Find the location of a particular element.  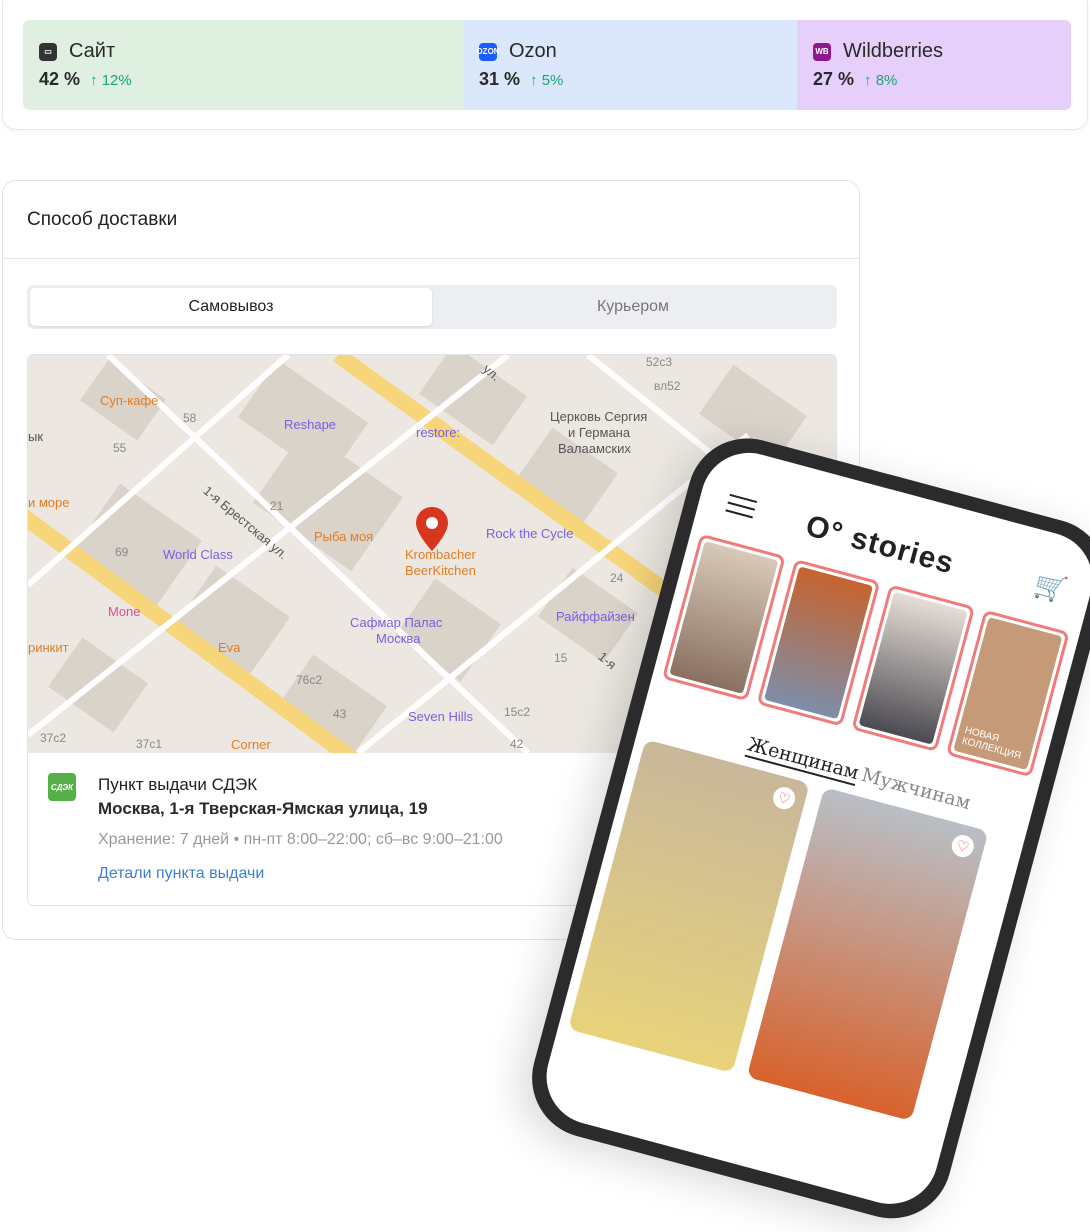

map-label: 21 is located at coordinates (277, 506).